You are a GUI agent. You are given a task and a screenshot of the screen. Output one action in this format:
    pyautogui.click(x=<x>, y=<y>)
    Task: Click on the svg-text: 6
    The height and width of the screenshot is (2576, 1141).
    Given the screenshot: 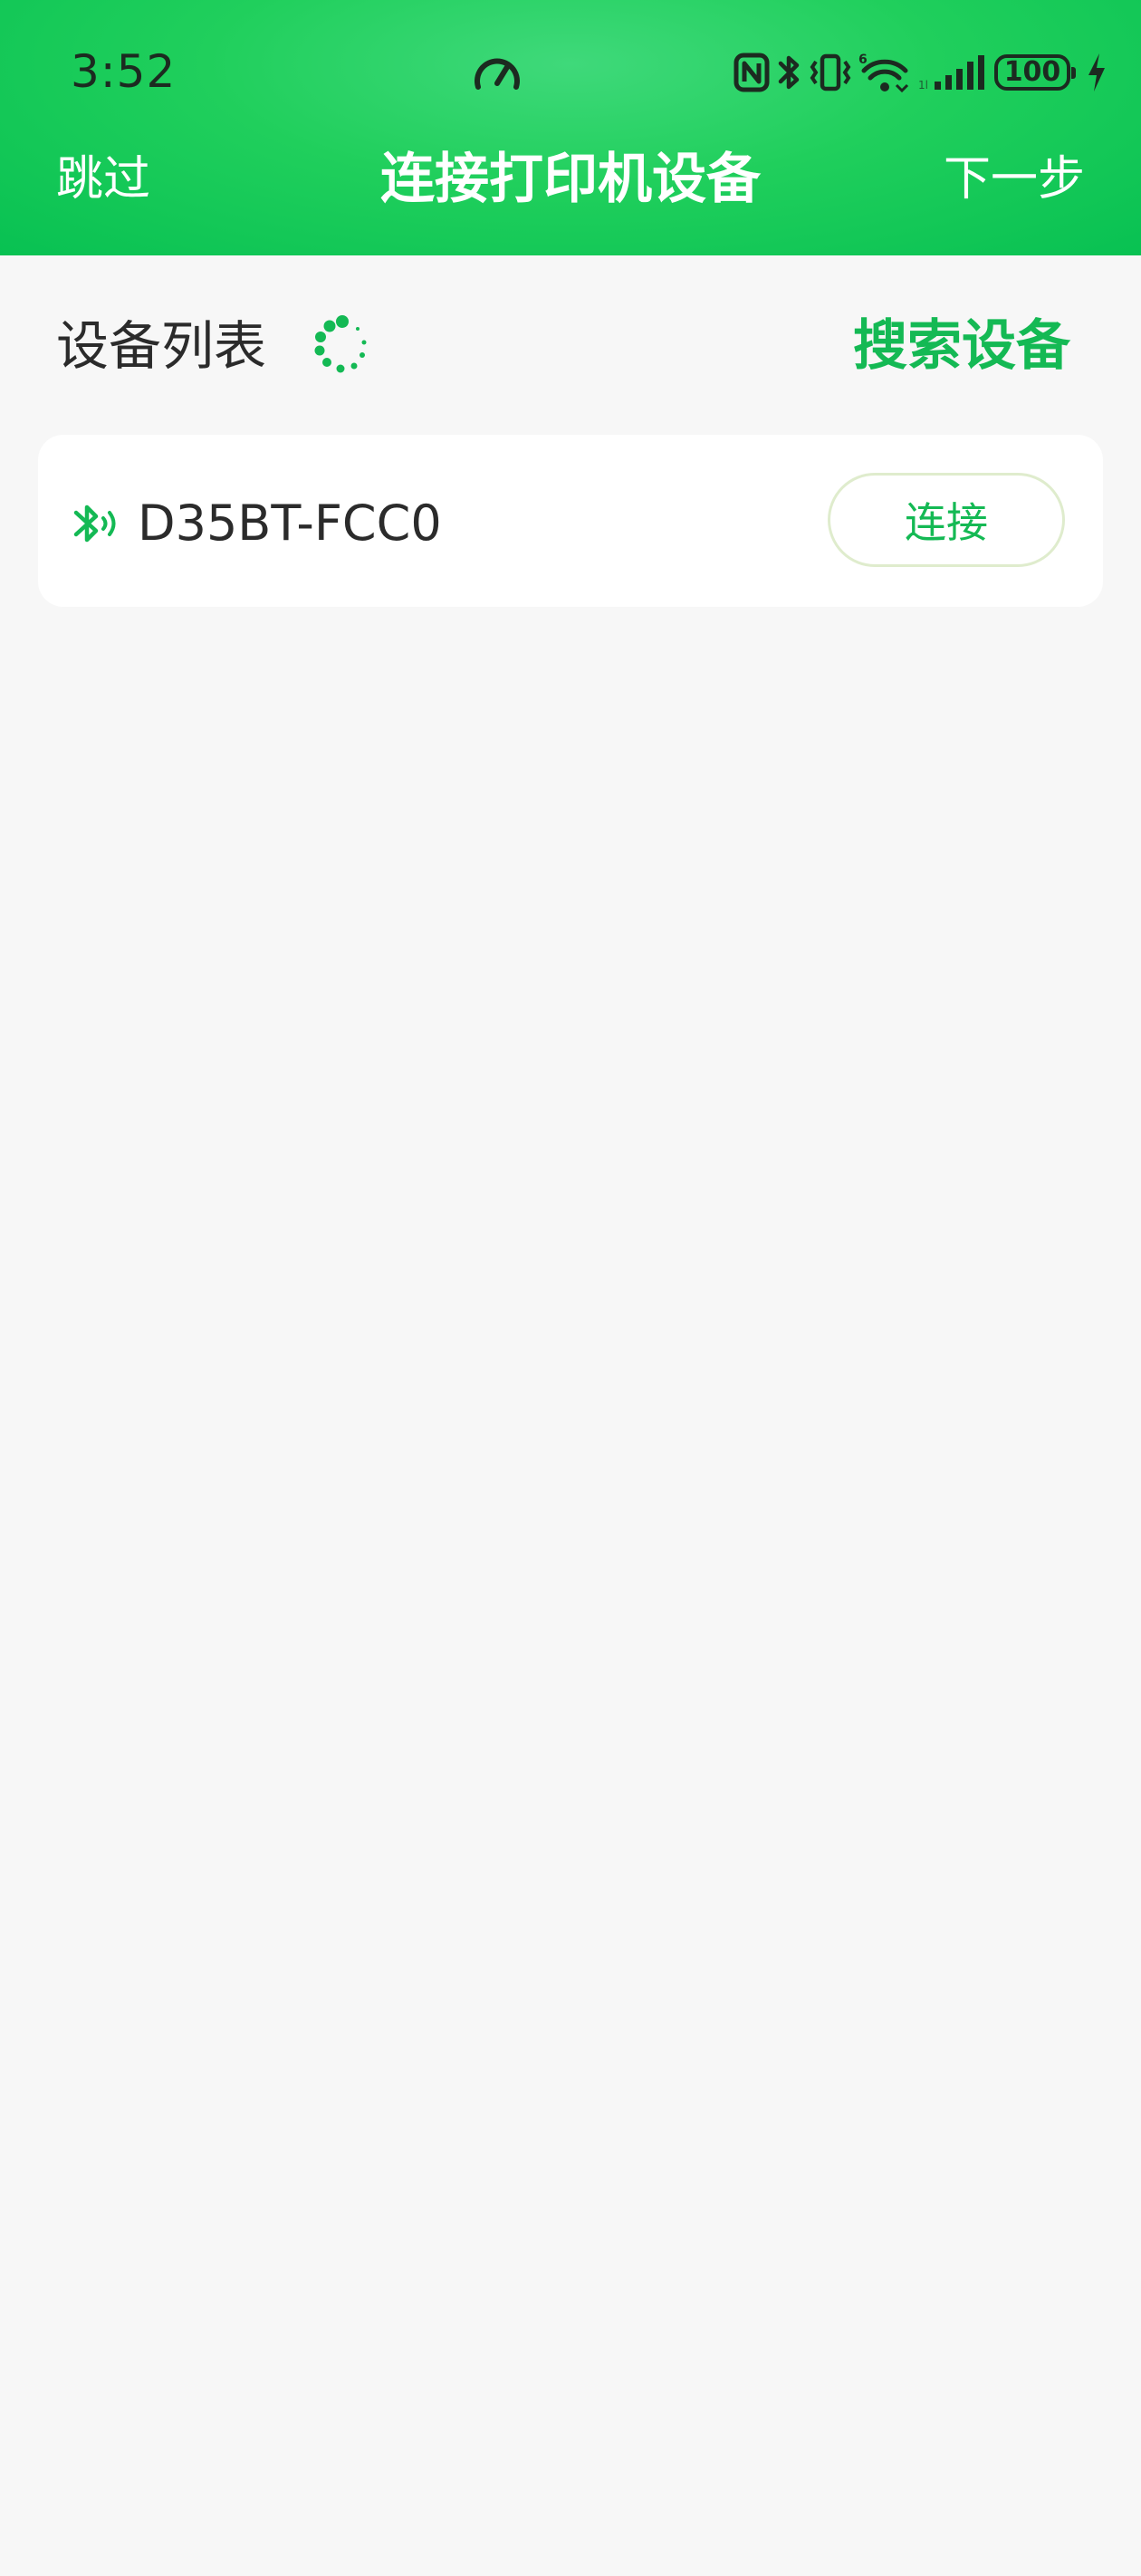 What is the action you would take?
    pyautogui.click(x=863, y=60)
    